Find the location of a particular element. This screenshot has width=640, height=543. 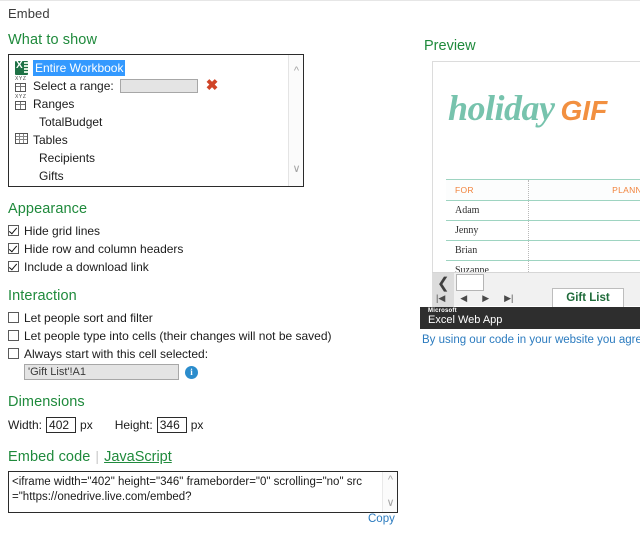

what-to-show-heading: What to show is located at coordinates (53, 40).